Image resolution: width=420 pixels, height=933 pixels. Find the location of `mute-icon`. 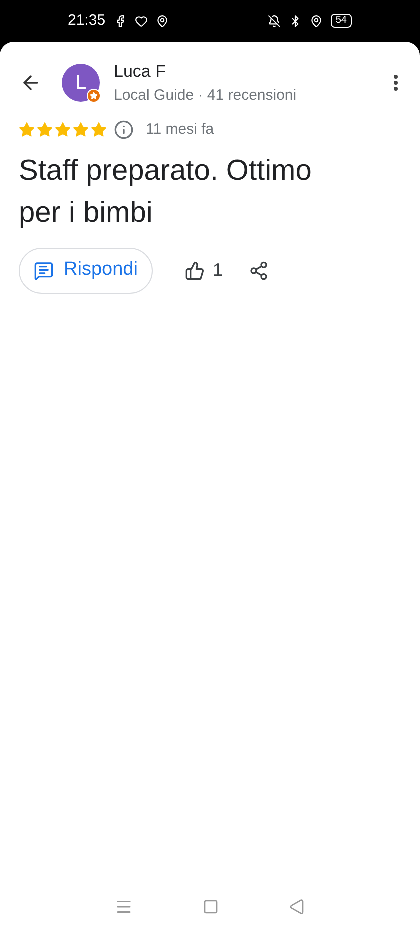

mute-icon is located at coordinates (274, 21).